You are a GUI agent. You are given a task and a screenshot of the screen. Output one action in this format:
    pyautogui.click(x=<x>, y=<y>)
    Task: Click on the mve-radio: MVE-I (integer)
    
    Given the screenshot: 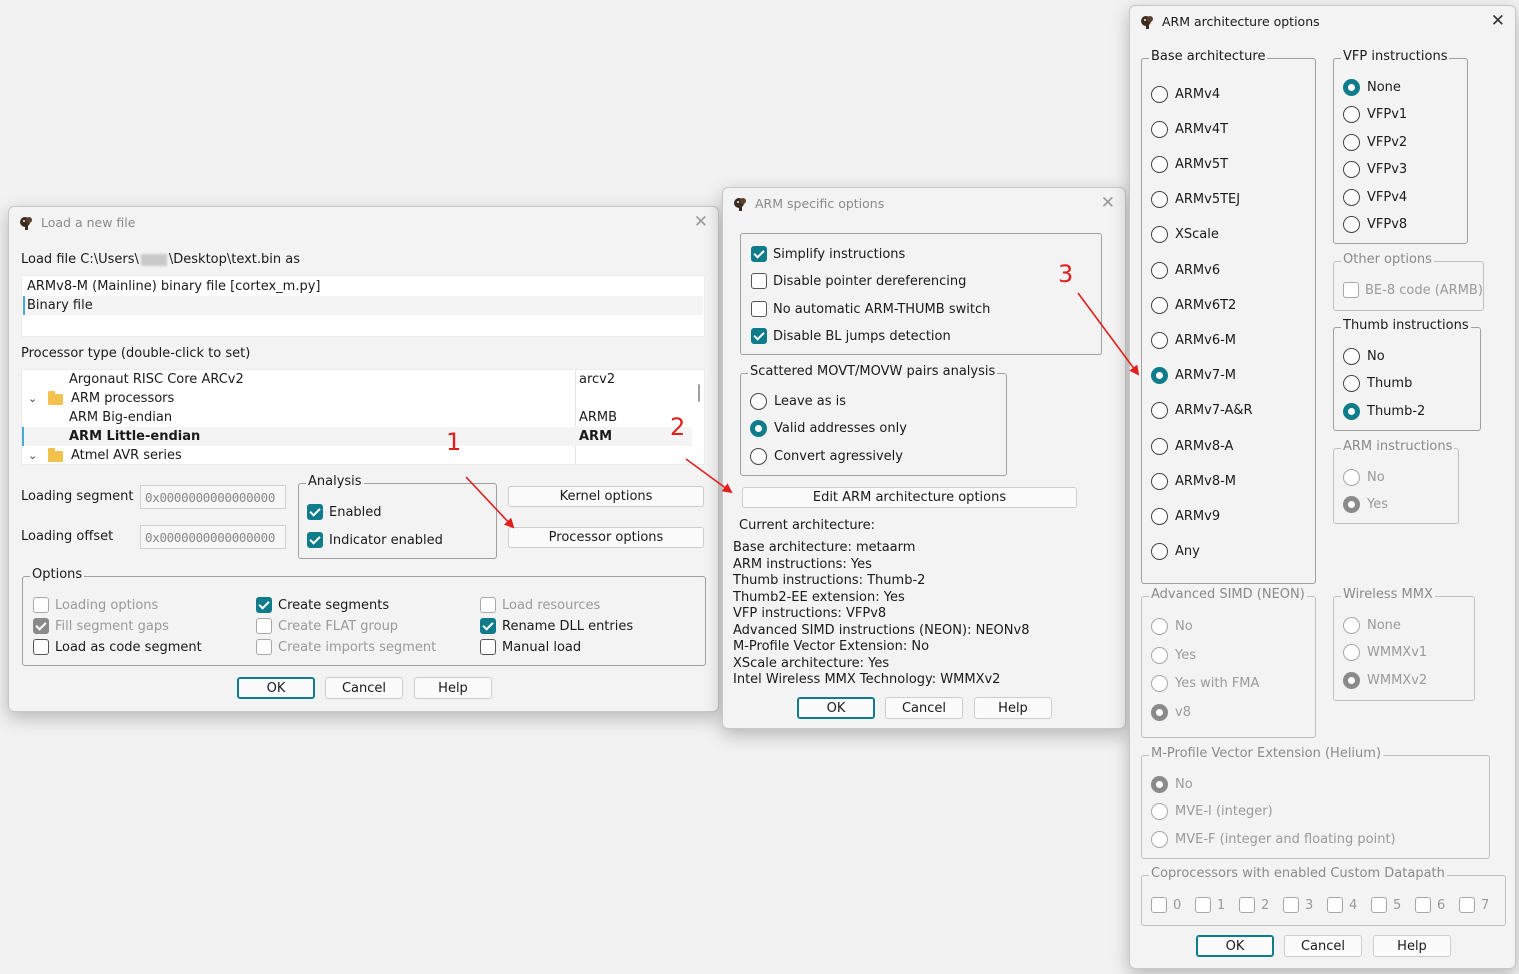 What is the action you would take?
    pyautogui.click(x=1212, y=811)
    